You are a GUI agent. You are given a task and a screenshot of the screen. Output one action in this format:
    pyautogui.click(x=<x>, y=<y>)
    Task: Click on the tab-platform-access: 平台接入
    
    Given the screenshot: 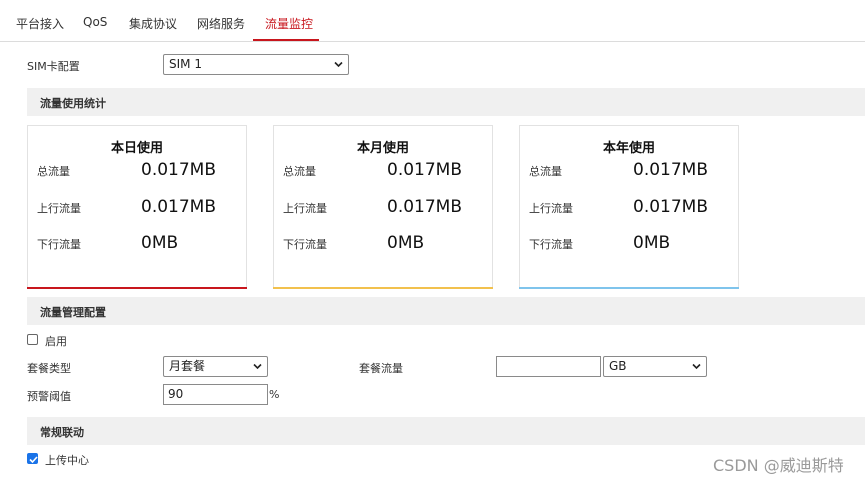 What is the action you would take?
    pyautogui.click(x=40, y=23)
    